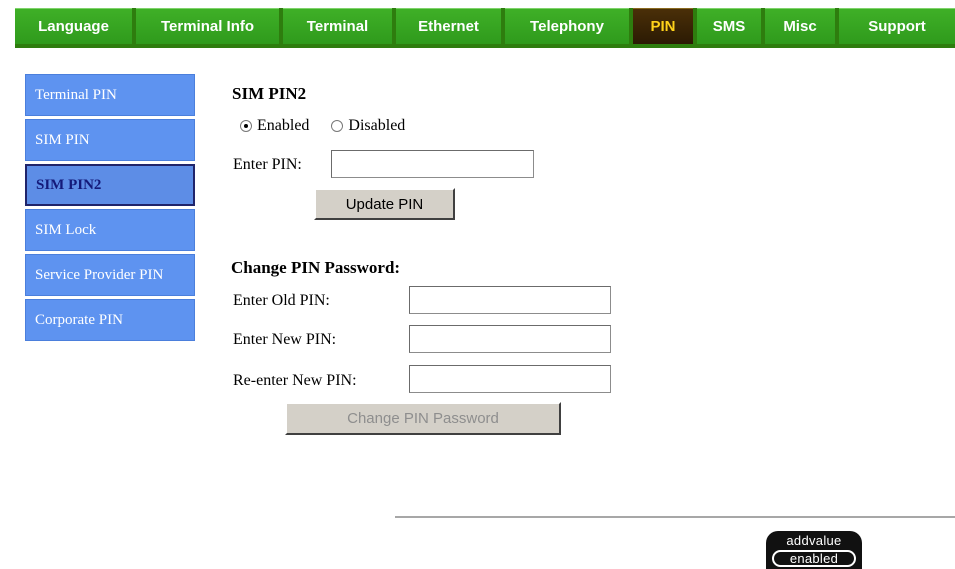  I want to click on tab-terminal: Terminal, so click(337, 26).